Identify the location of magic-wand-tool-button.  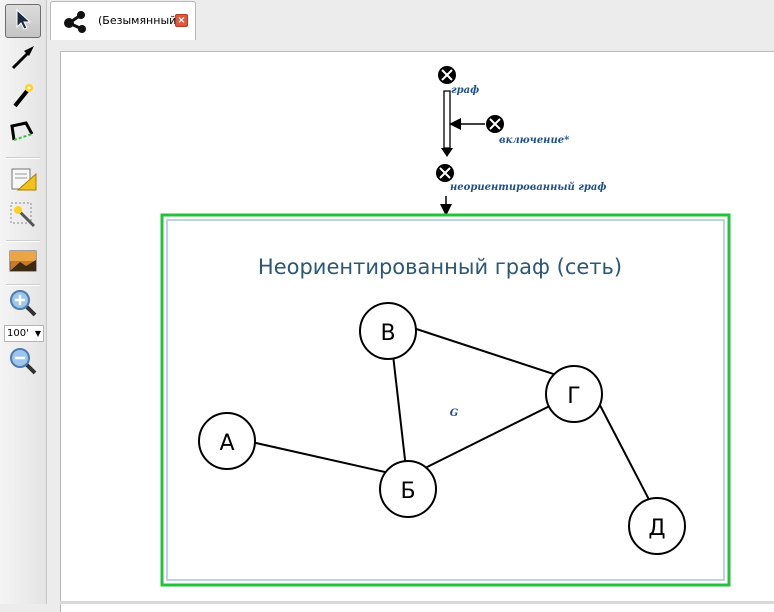
(23, 97).